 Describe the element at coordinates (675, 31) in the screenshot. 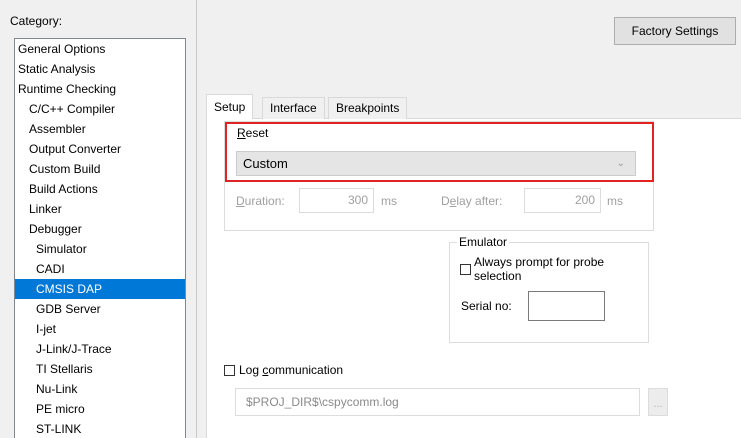

I see `factory-settings-button: Factory Settings` at that location.